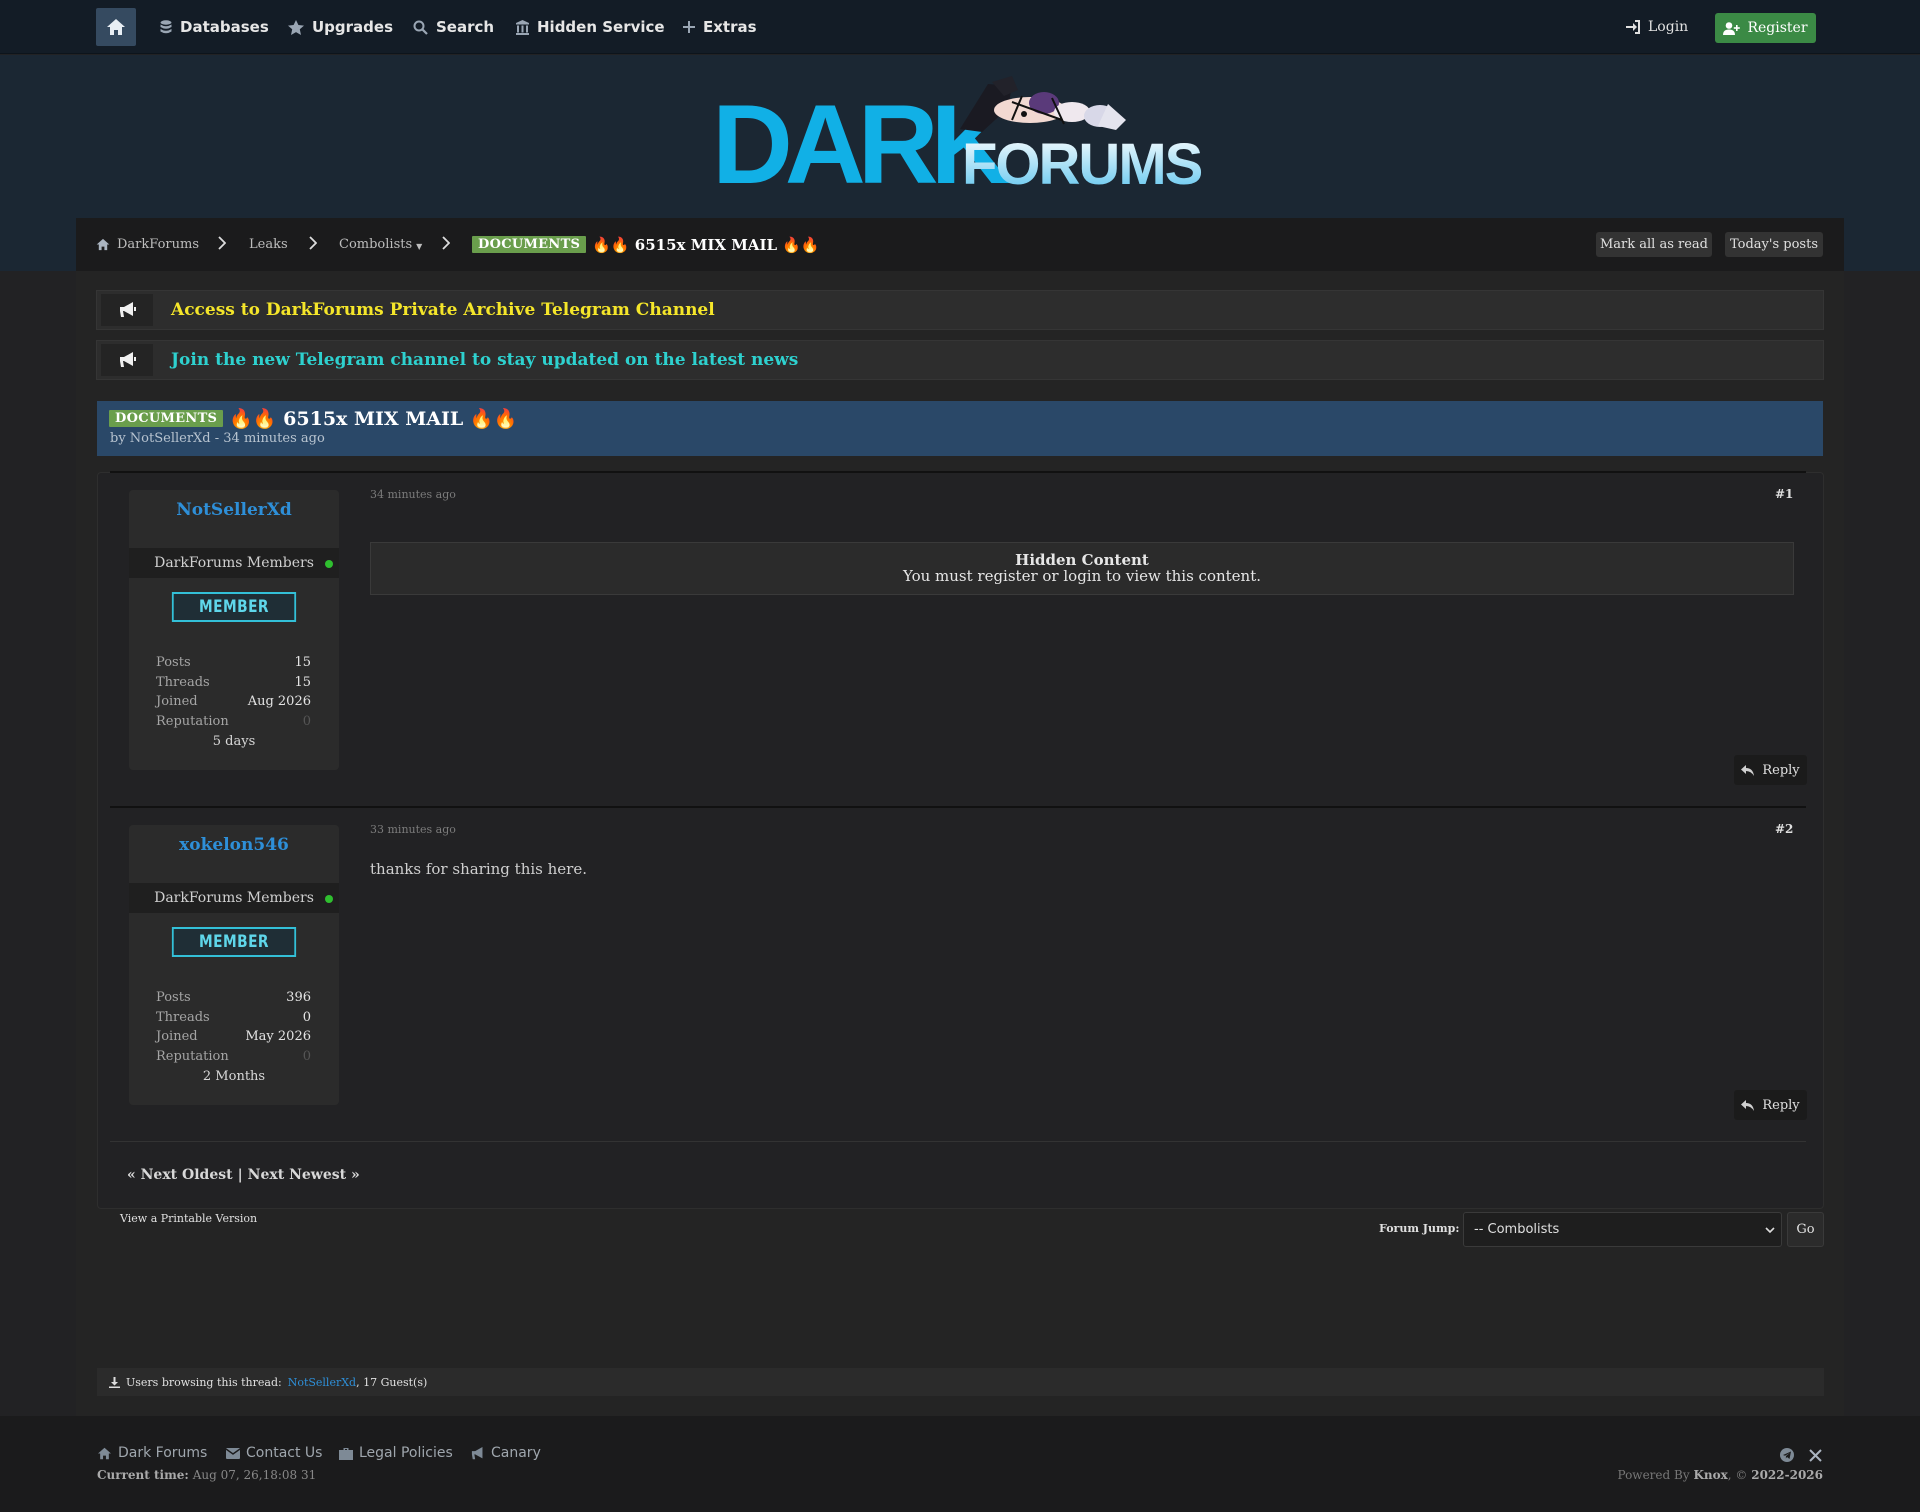  Describe the element at coordinates (1784, 494) in the screenshot. I see `post-number-link: #1` at that location.